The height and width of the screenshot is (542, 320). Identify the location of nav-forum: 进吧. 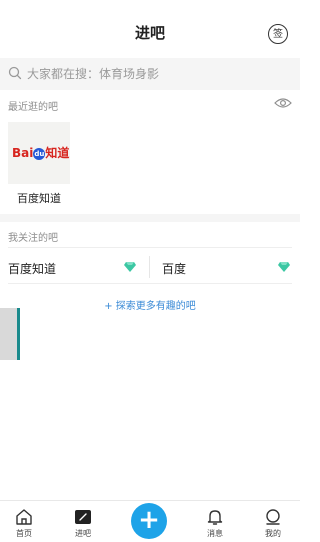
(83, 524).